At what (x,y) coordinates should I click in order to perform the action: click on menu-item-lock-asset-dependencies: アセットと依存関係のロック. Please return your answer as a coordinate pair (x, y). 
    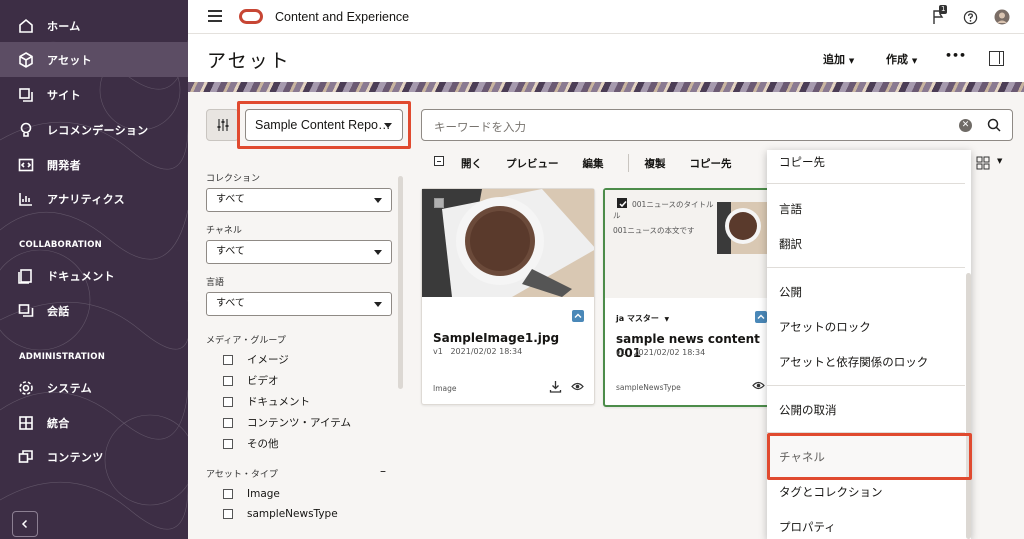
    Looking at the image, I should click on (853, 362).